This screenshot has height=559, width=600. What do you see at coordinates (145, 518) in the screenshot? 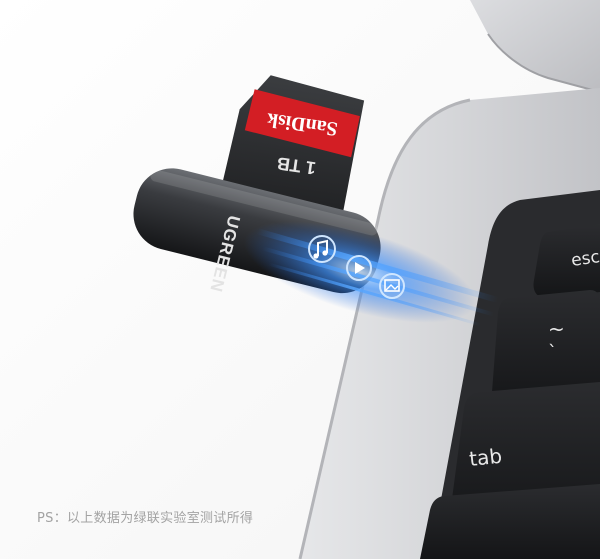
I see `footnote-caption: PS：以上数据为绿联实验室测试所得` at bounding box center [145, 518].